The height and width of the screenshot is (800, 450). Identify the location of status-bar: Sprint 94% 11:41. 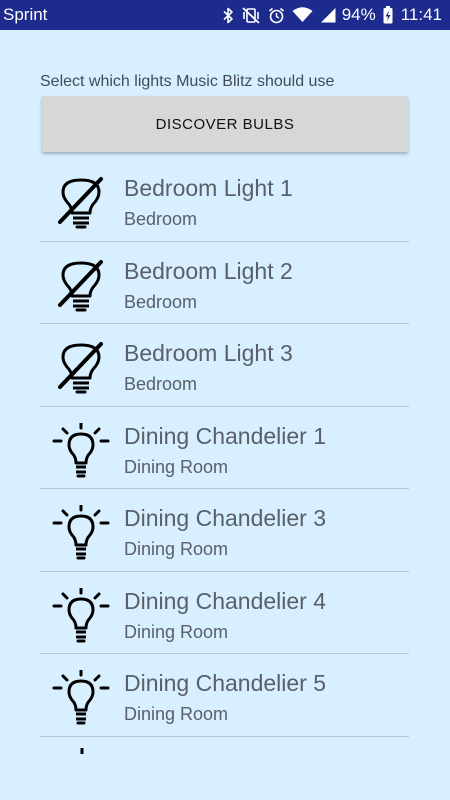
(225, 15).